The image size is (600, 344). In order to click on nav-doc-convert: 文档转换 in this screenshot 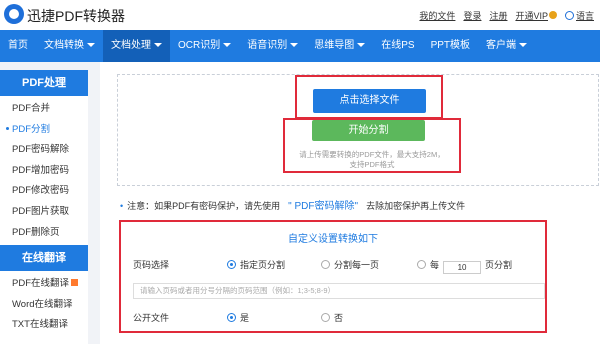, I will do `click(69, 46)`.